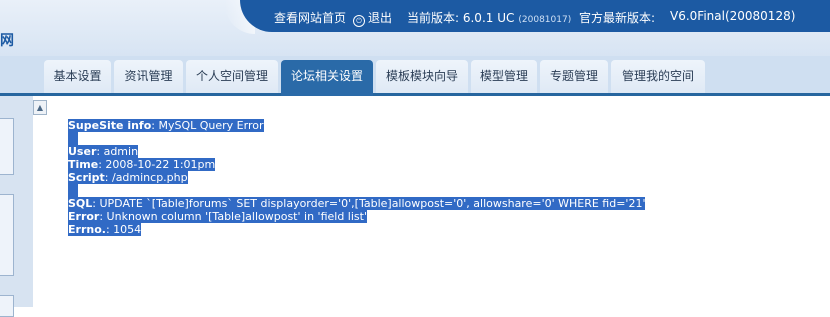  I want to click on exit-label: 退出, so click(380, 18).